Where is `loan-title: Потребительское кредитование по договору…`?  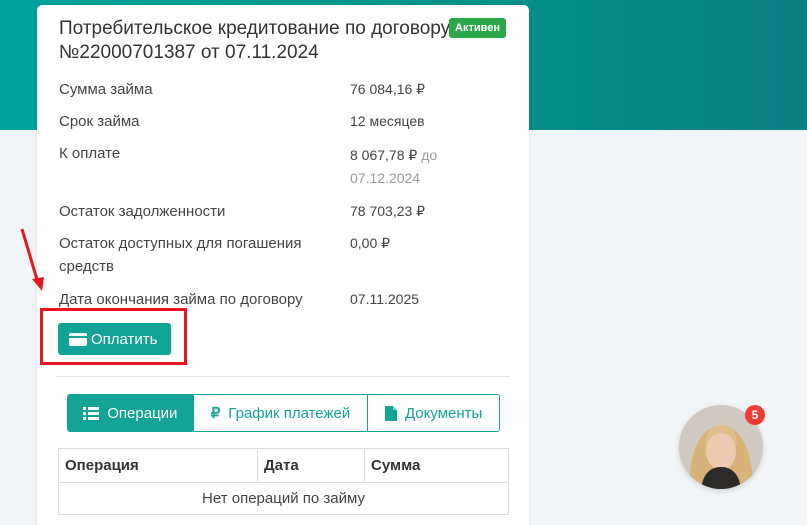 loan-title: Потребительское кредитование по договору… is located at coordinates (255, 40).